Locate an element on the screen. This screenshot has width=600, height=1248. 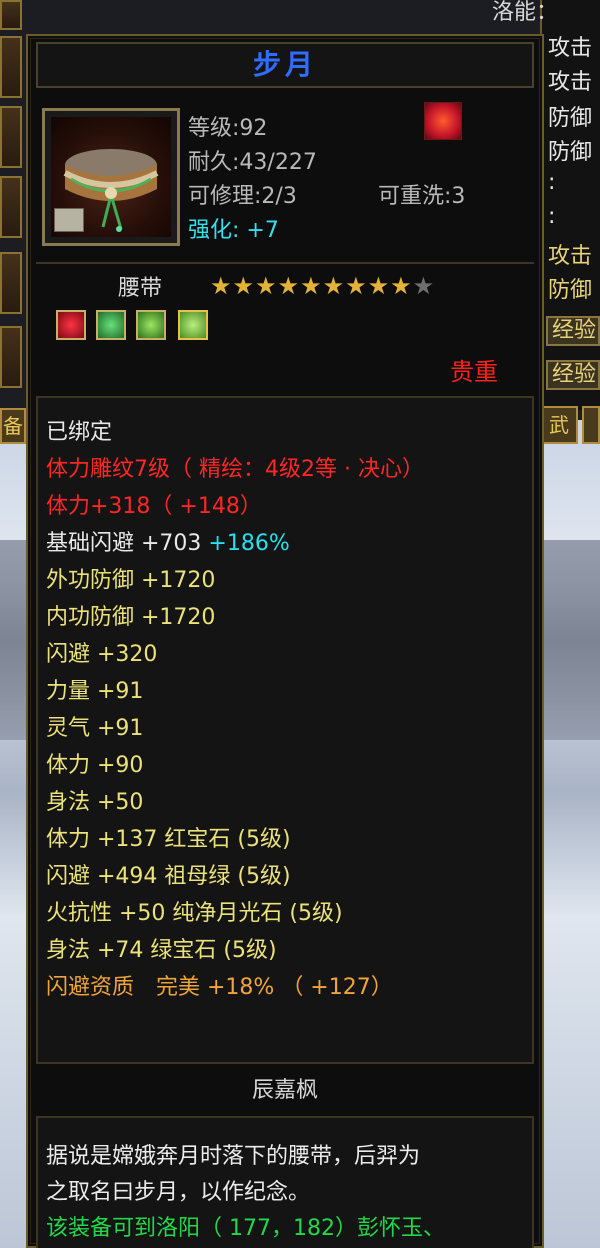
bound-lock-icon is located at coordinates (69, 220).